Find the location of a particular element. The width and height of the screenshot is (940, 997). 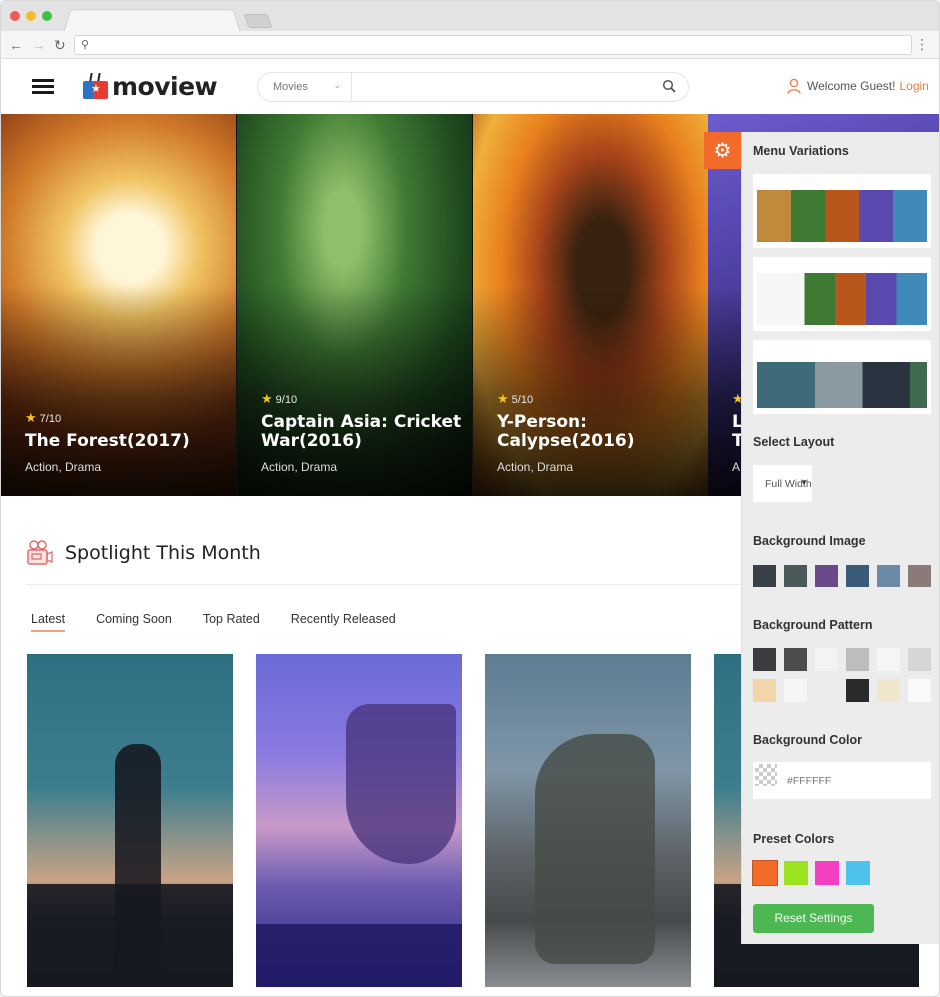

hero-slide: ★ 7/10 The Forest(2017) Action, Drama is located at coordinates (118, 305).